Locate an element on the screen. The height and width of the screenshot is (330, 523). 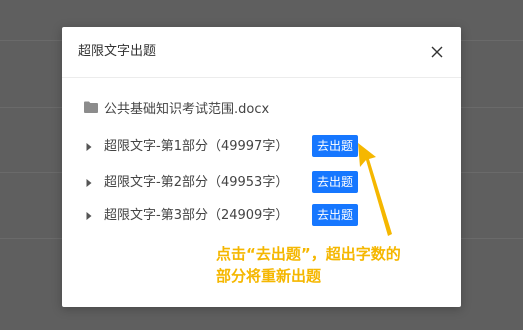
close-icon is located at coordinates (437, 52).